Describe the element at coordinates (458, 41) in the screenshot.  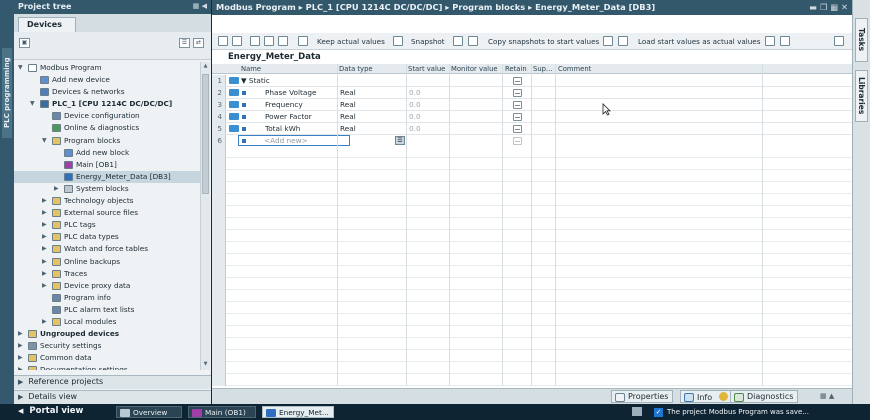
I see `snapshot-icon` at that location.